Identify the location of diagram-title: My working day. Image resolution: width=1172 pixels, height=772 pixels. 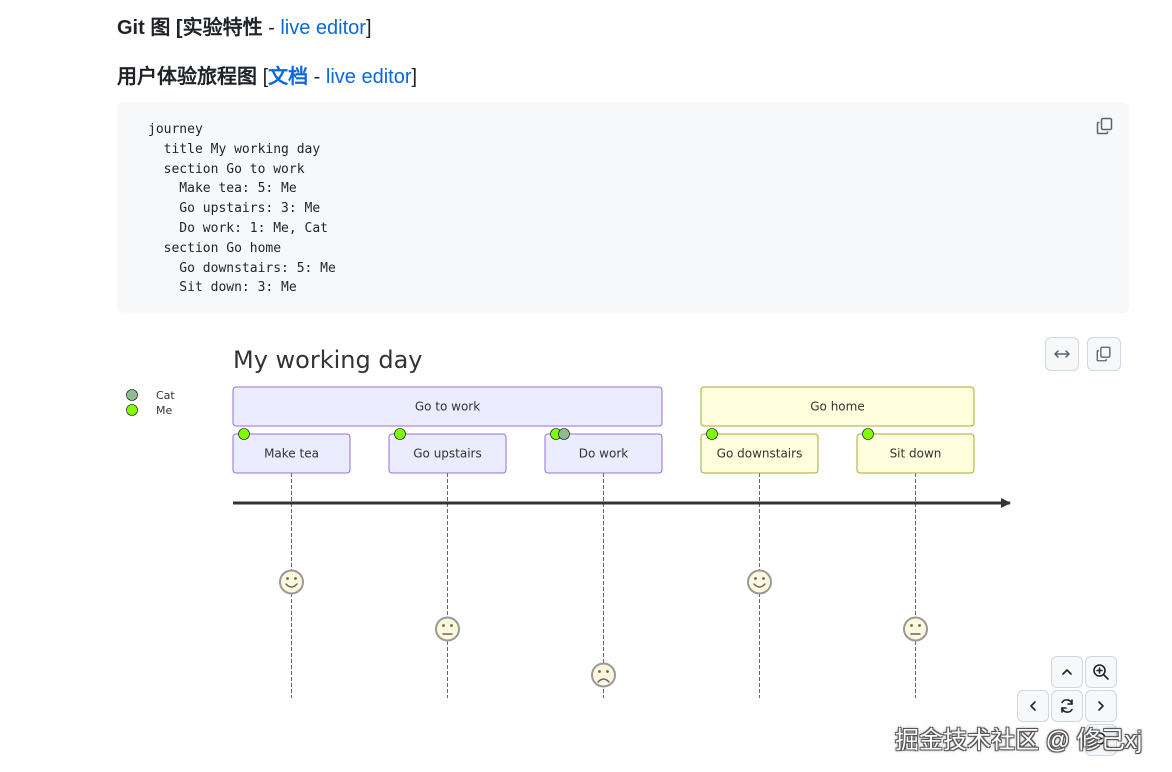
(328, 360).